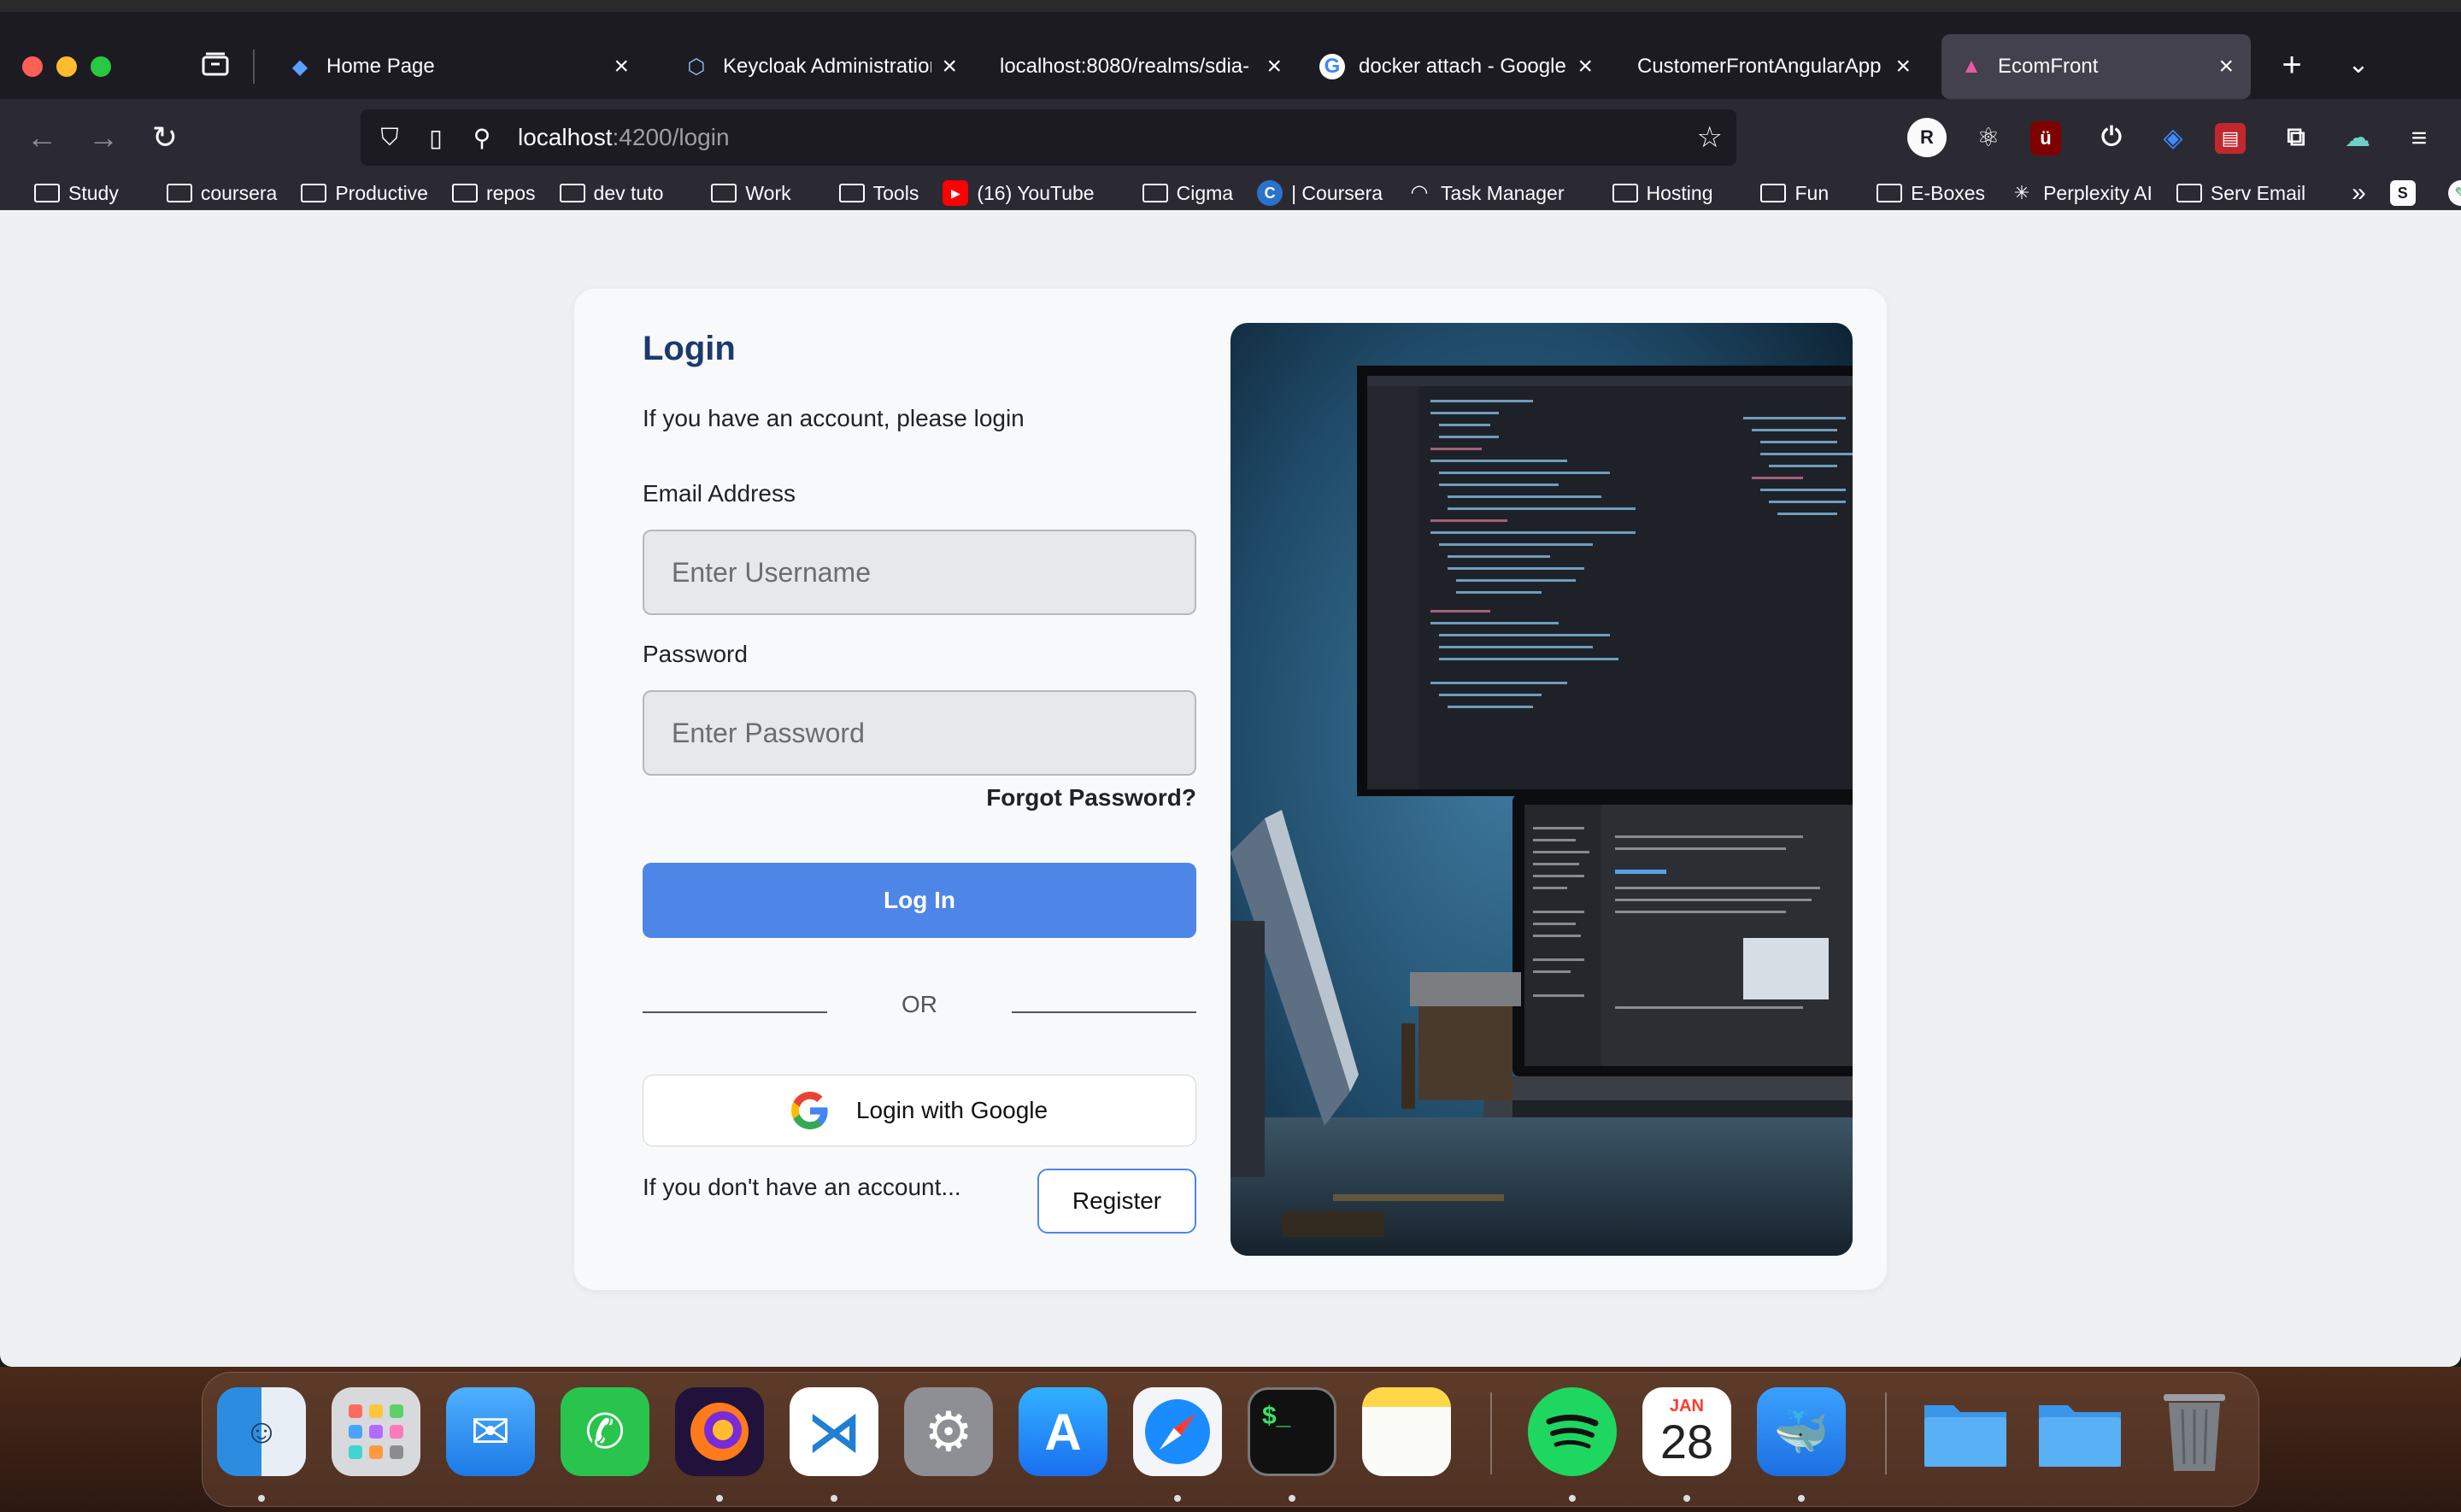 This screenshot has height=1512, width=2461. Describe the element at coordinates (2081, 193) in the screenshot. I see `bookmark-perplexity: ✳ Perplexity AI` at that location.